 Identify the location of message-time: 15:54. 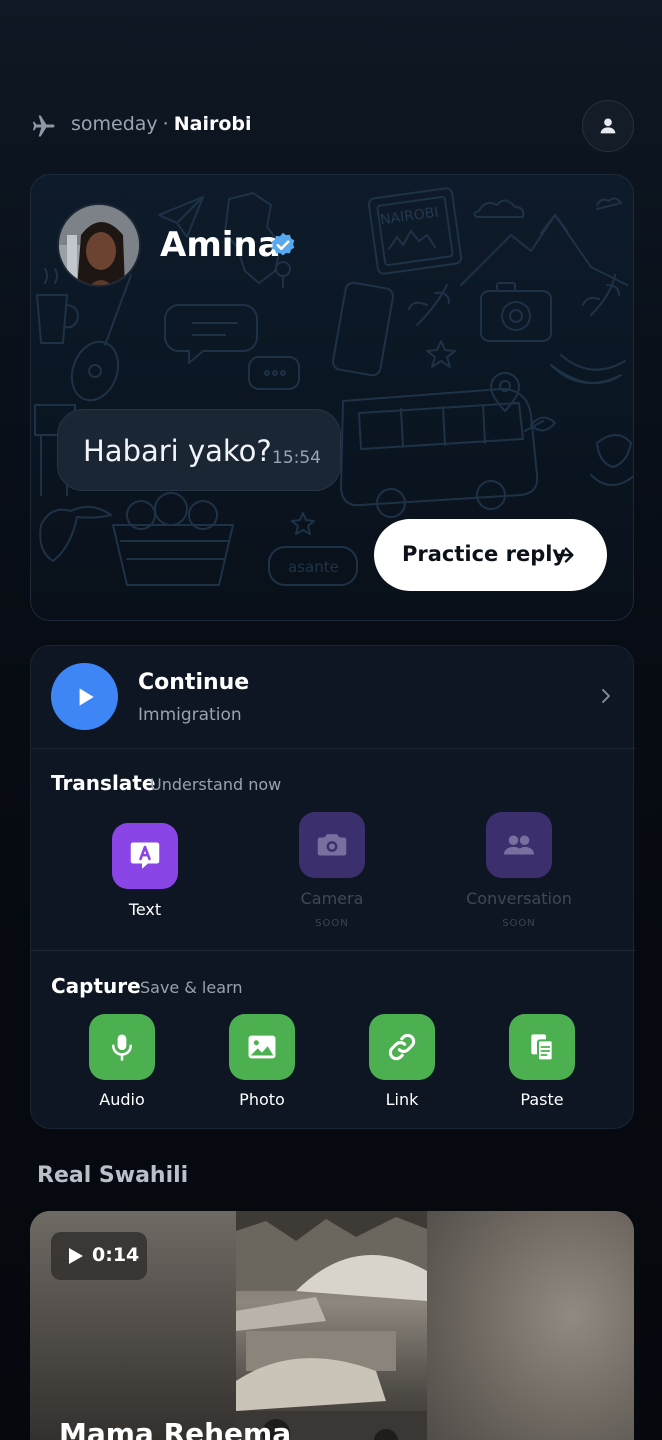
(296, 458).